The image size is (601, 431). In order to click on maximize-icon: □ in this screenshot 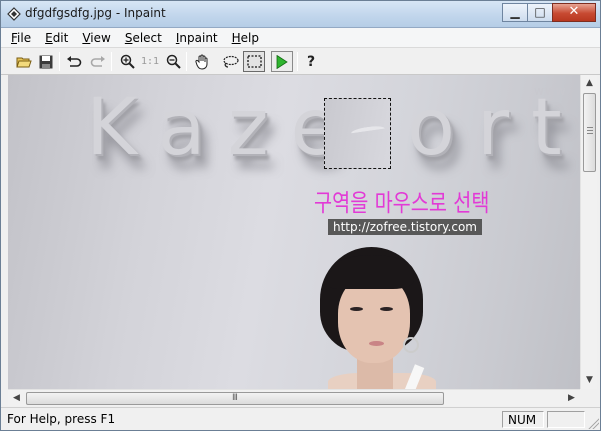, I will do `click(540, 12)`.